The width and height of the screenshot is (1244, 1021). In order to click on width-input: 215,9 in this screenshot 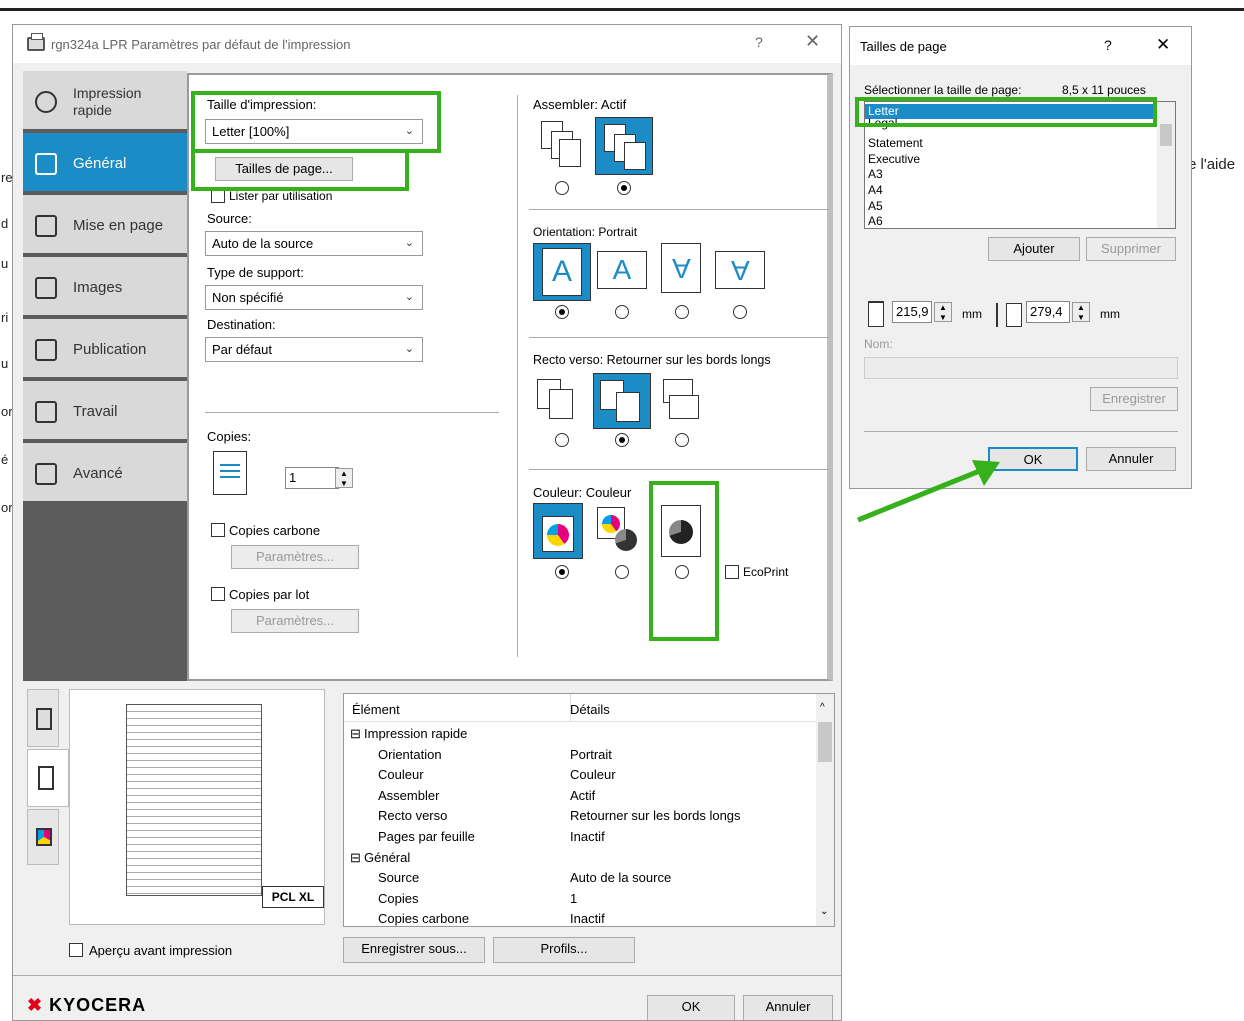, I will do `click(912, 312)`.